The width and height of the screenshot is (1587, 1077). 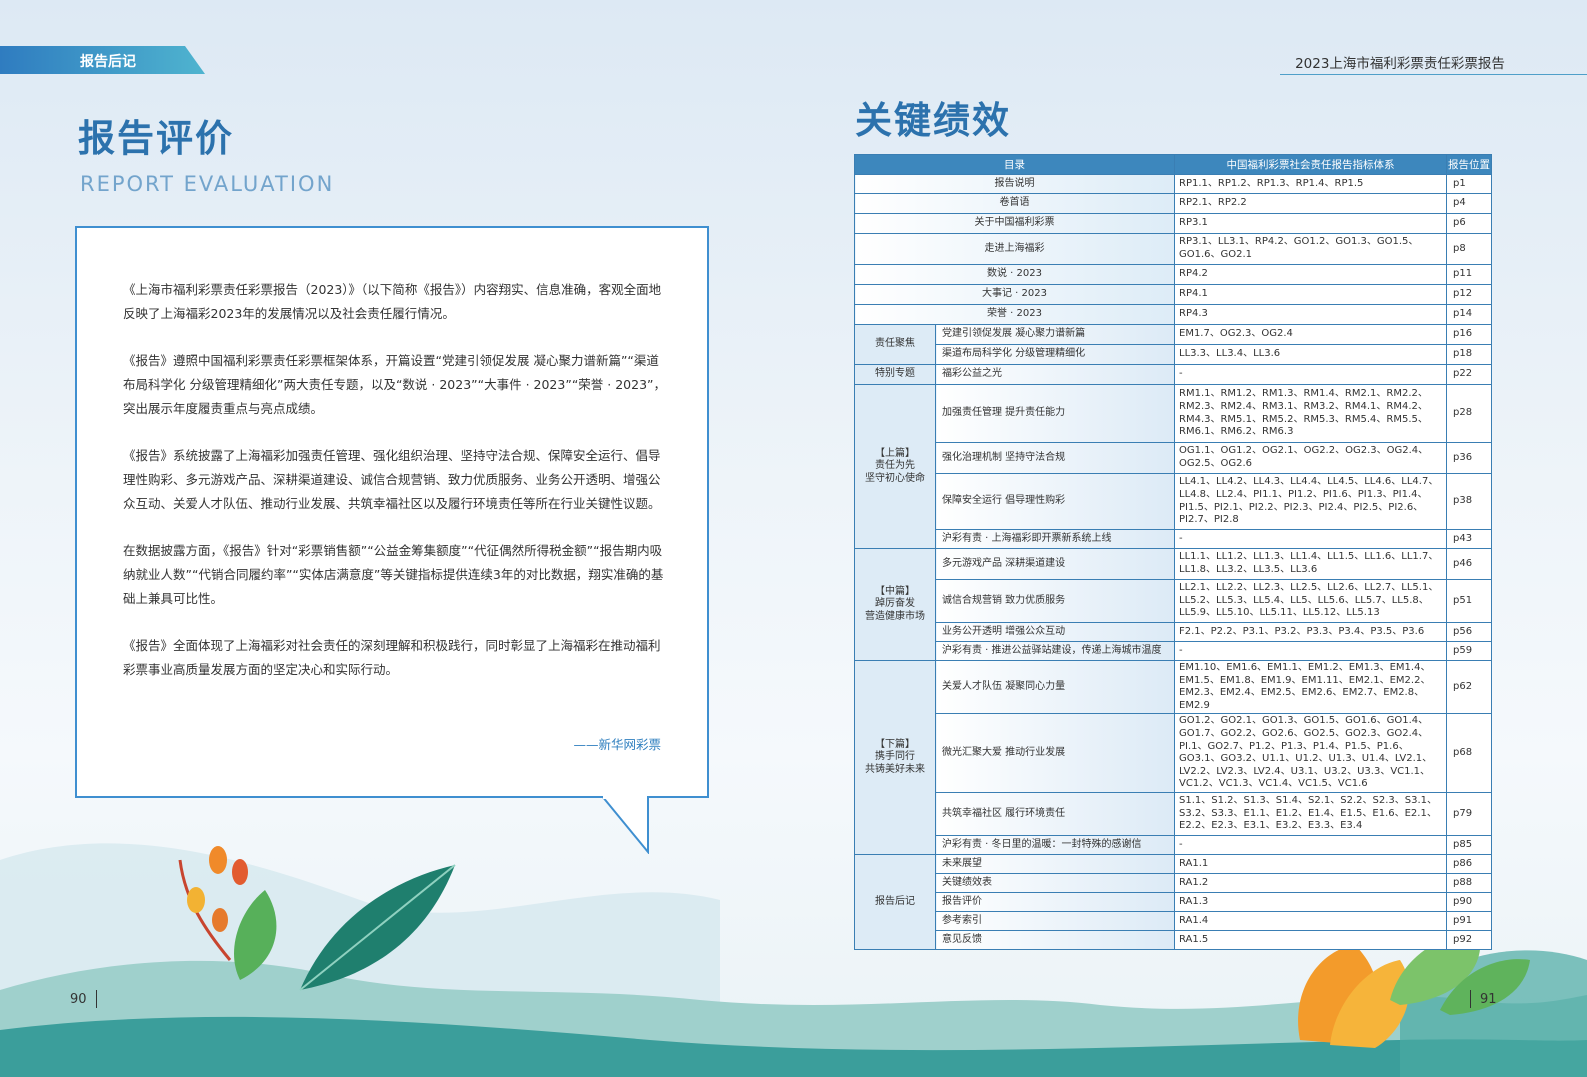 I want to click on row-label: 荣誉 · 2023, so click(x=1014, y=314).